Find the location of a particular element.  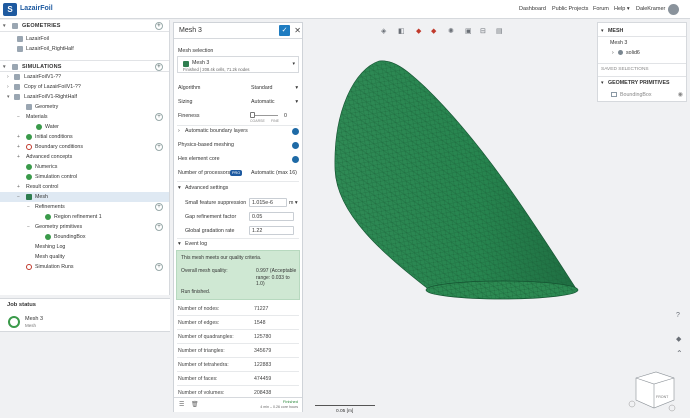

tree-numerics: Numerics is located at coordinates (84, 167).